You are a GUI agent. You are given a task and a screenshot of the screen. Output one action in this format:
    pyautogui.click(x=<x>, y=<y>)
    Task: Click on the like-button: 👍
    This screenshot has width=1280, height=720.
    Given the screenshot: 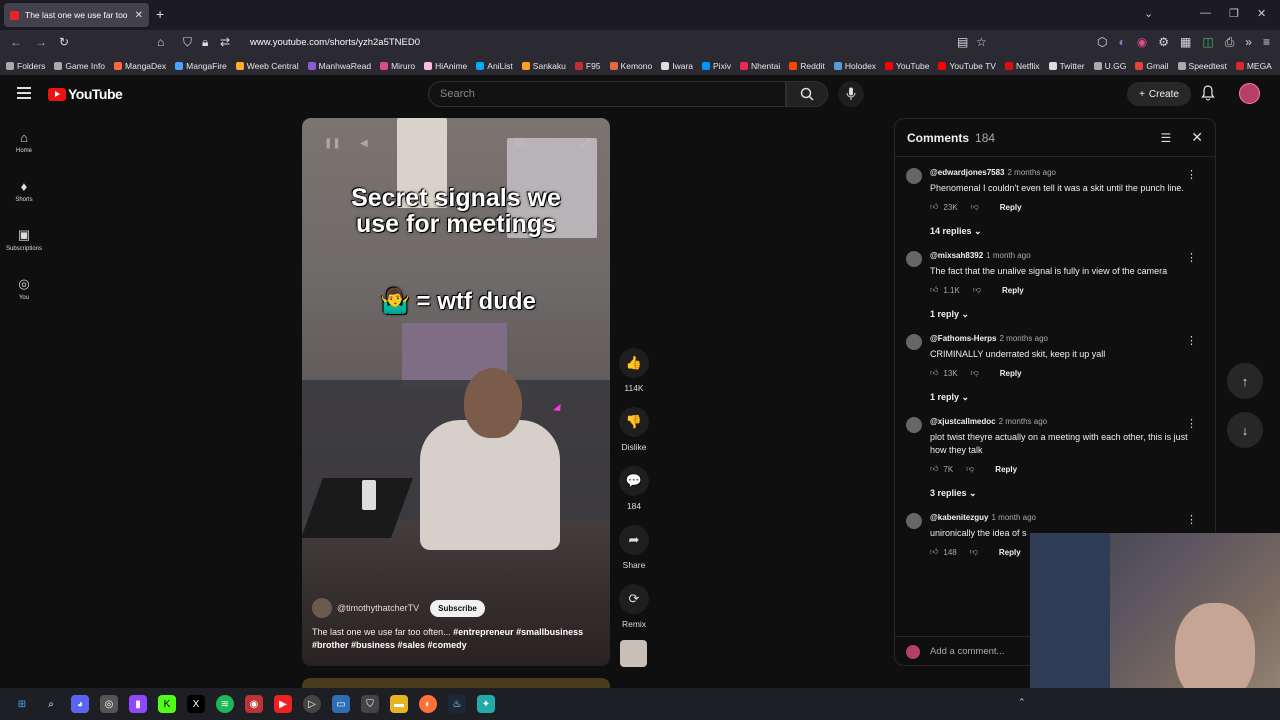 What is the action you would take?
    pyautogui.click(x=634, y=363)
    